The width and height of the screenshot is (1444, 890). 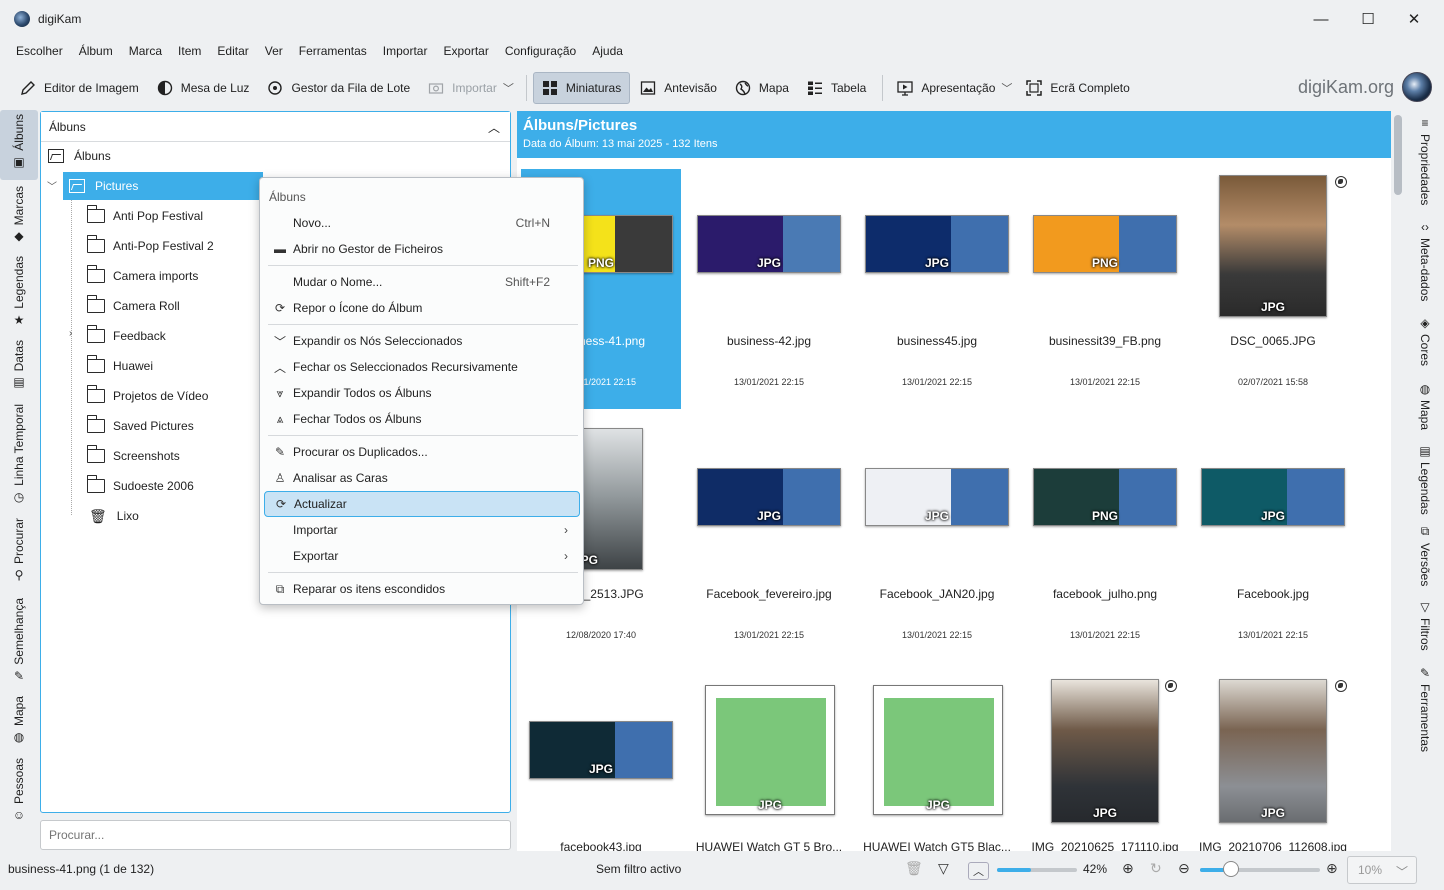 What do you see at coordinates (769, 289) in the screenshot?
I see `thumbnail-item: JPG business-42.jpg 13/01/2021 22:15` at bounding box center [769, 289].